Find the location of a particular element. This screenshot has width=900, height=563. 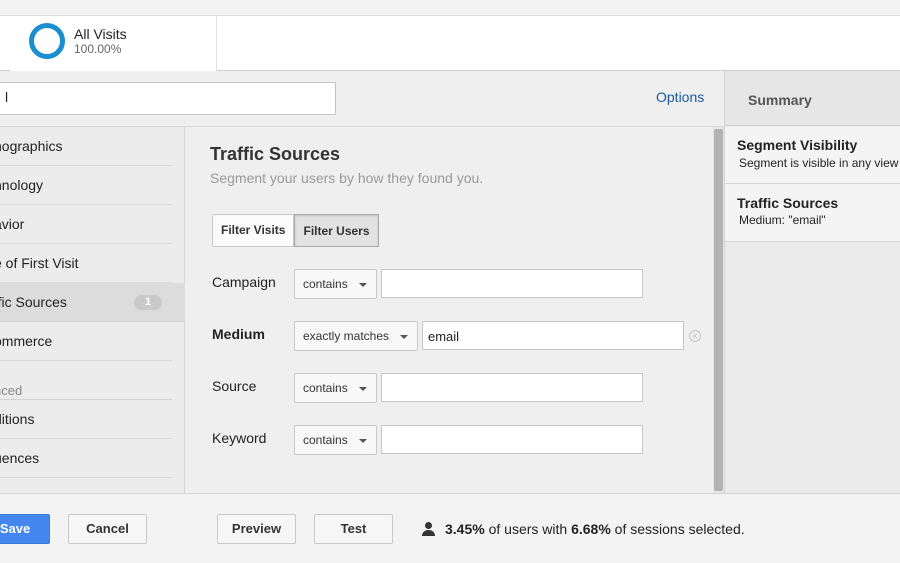

filter-scope-toggle: Filter Visits Filter Users is located at coordinates (295, 230).